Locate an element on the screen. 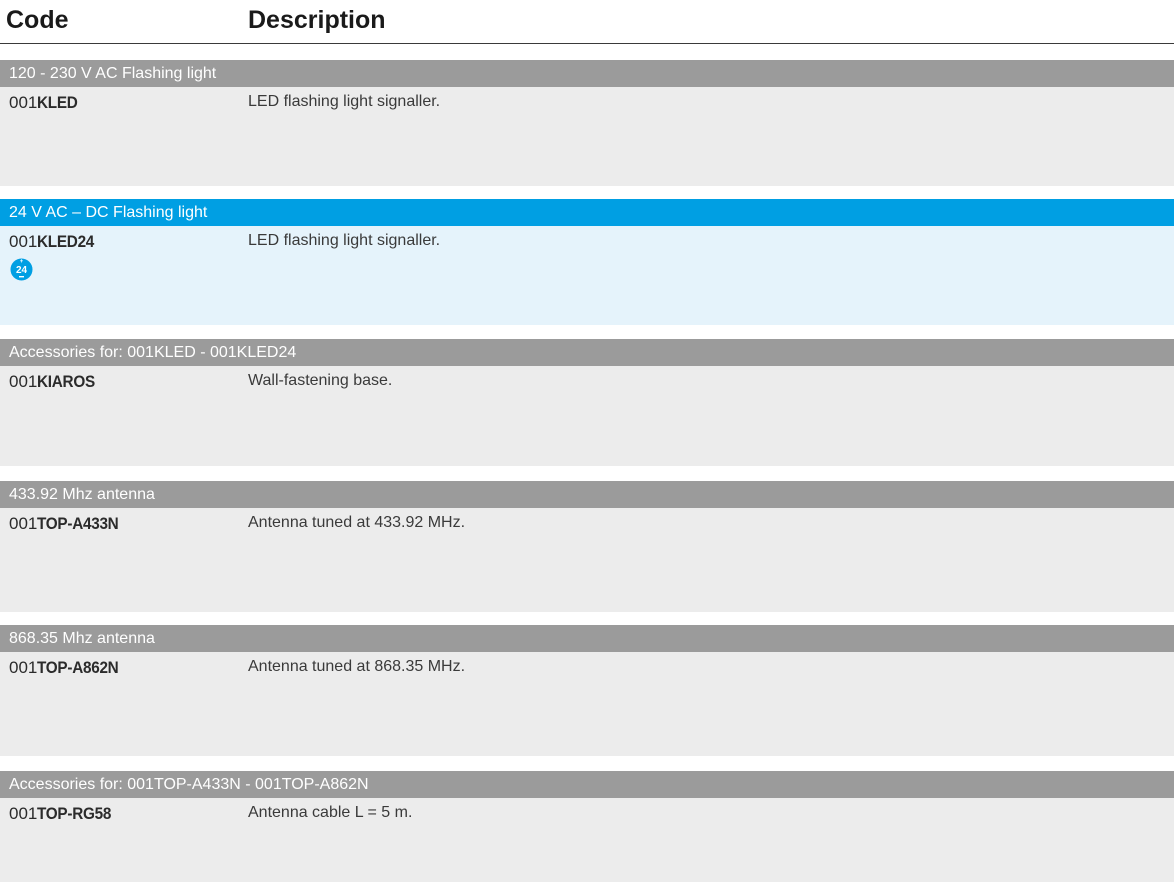  code-name: TOP-RG58 is located at coordinates (74, 813).